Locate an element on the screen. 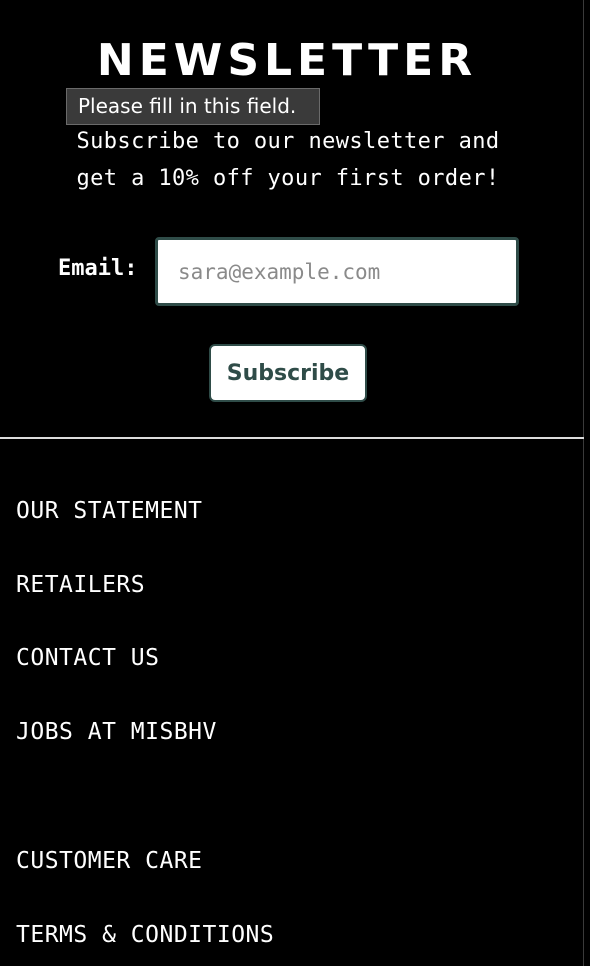 This screenshot has width=590, height=966. newsletter-subtitle-line-1: Subscribe to our newsletter and is located at coordinates (288, 141).